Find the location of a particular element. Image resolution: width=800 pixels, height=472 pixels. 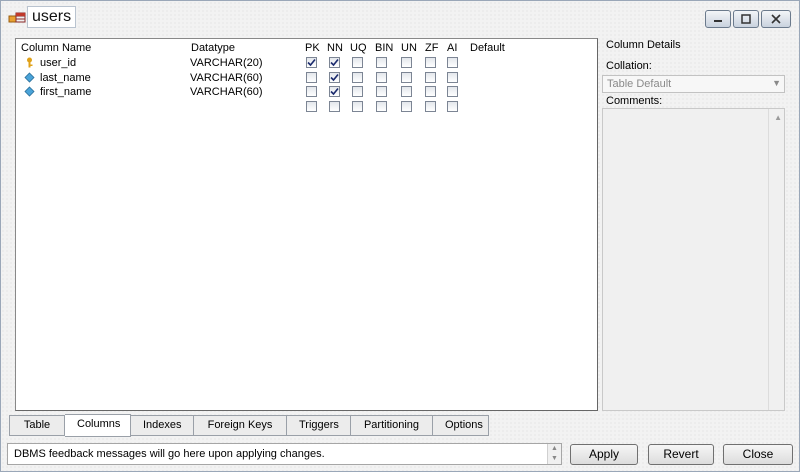

header-bin: BIN is located at coordinates (384, 48).